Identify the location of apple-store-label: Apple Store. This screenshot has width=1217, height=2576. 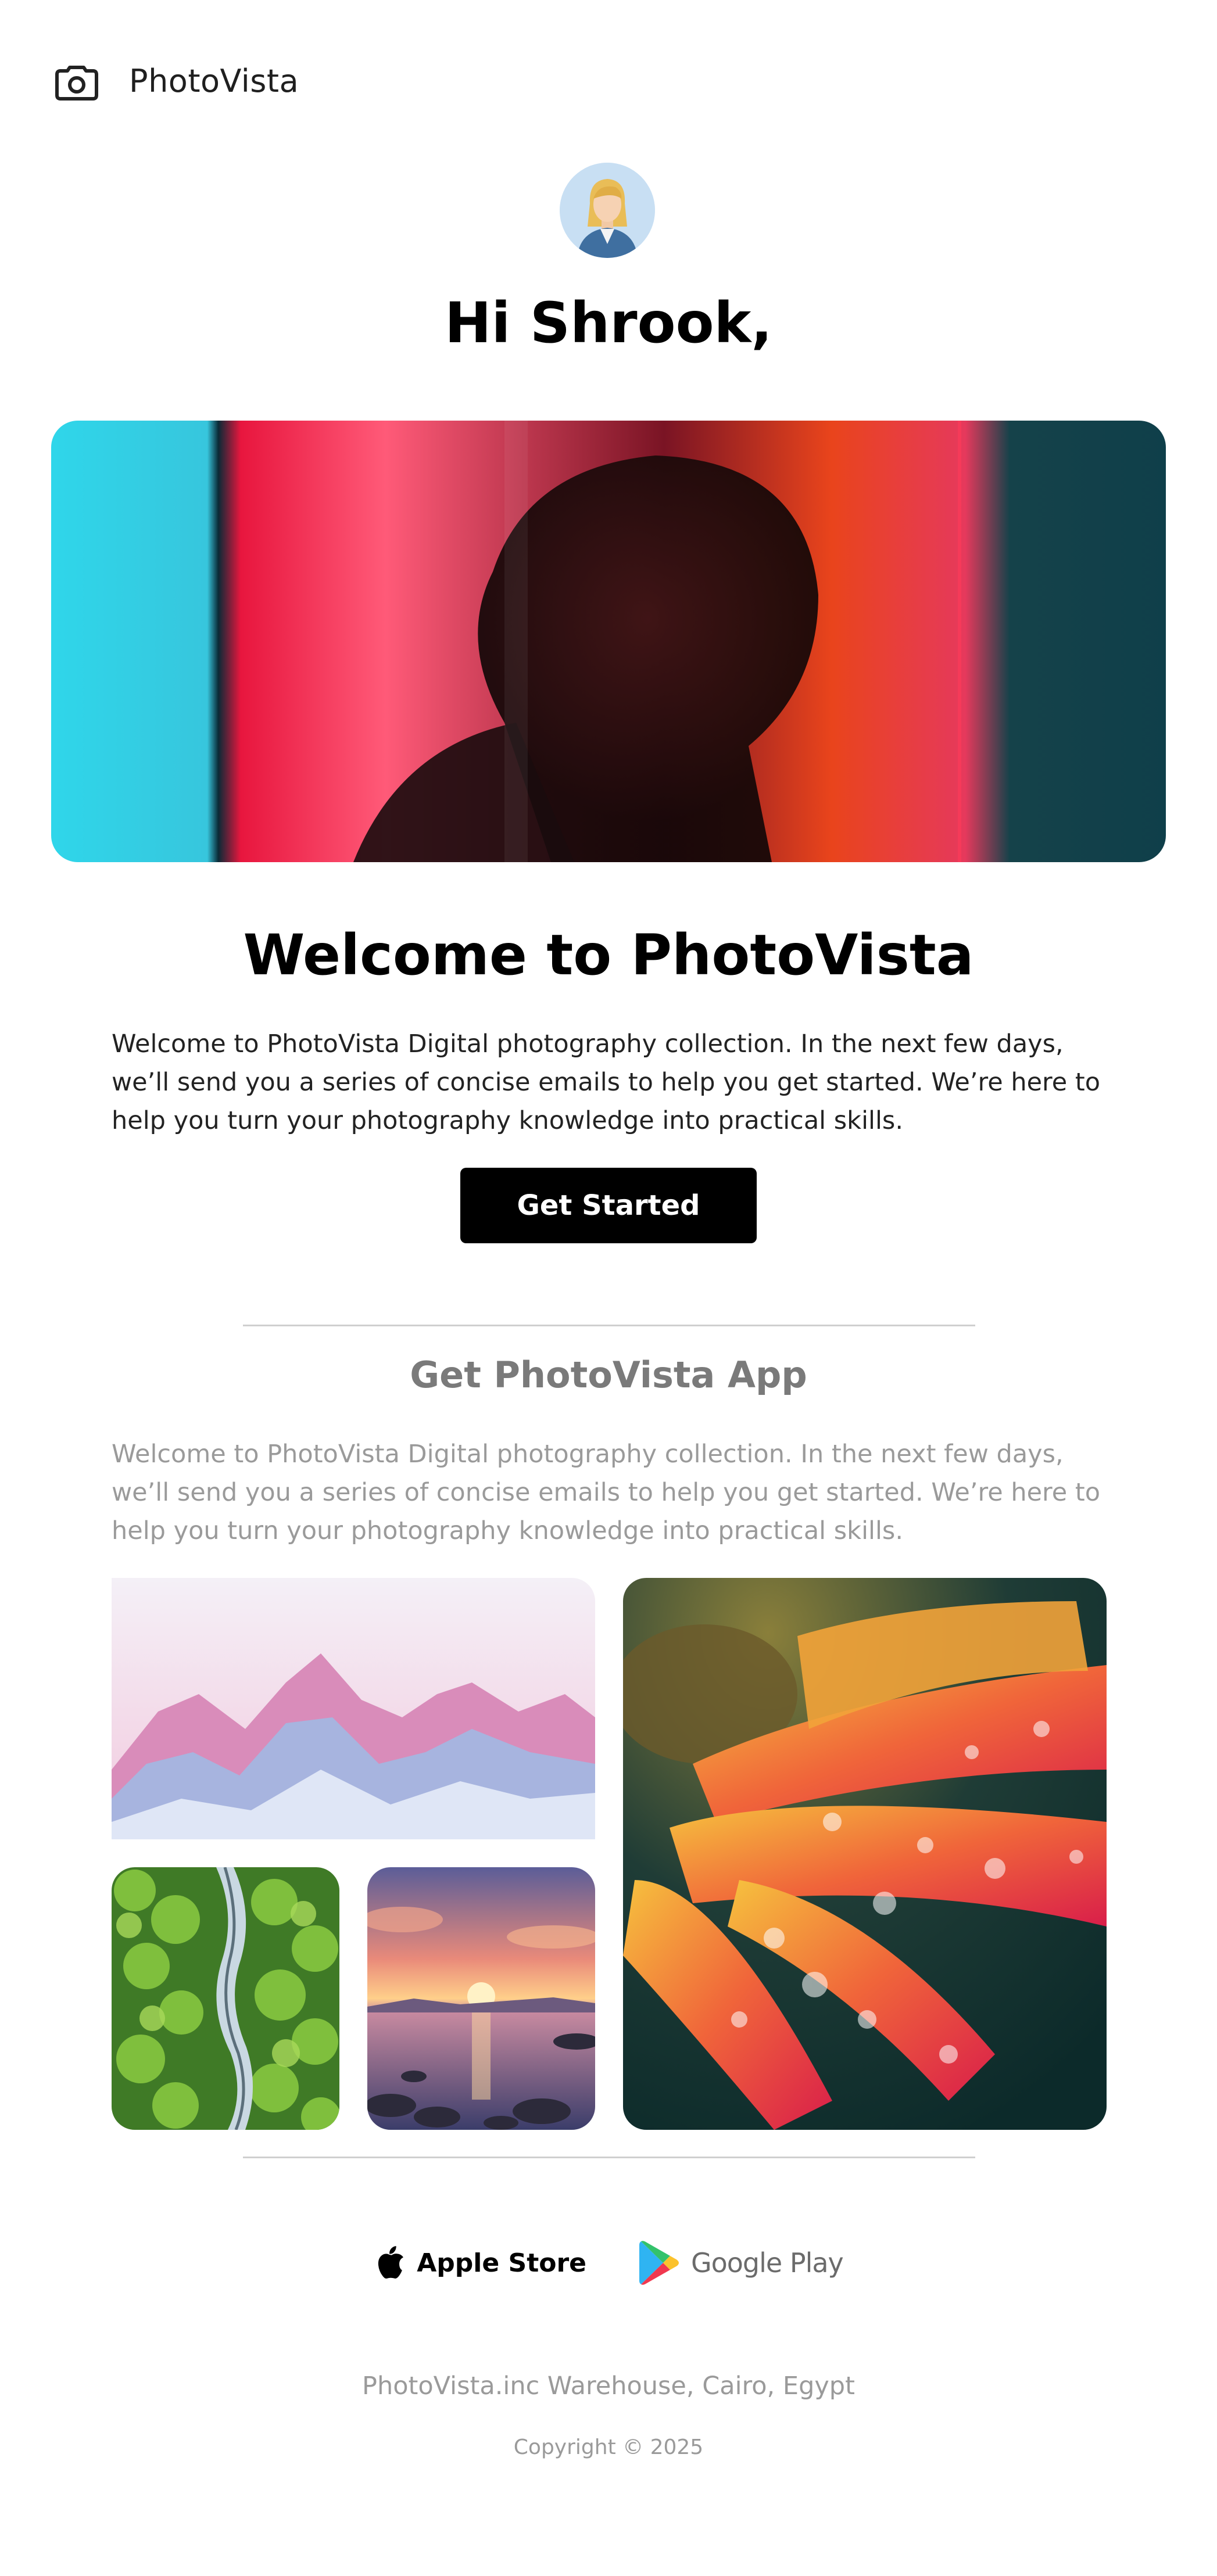
(501, 2263).